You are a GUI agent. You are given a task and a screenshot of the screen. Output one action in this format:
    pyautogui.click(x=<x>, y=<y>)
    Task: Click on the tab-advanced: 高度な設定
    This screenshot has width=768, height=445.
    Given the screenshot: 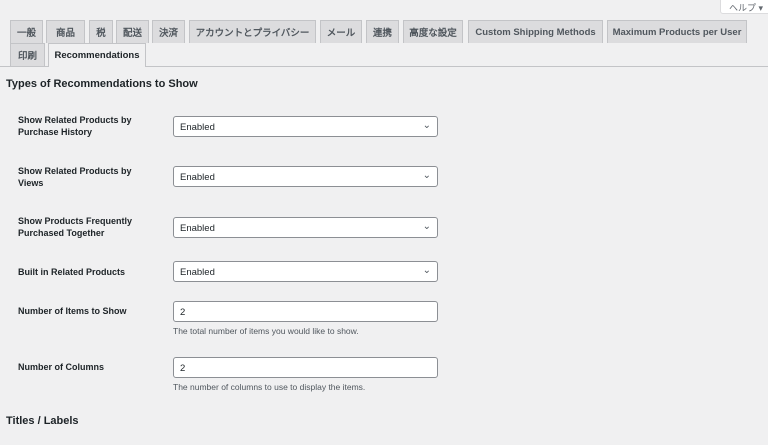 What is the action you would take?
    pyautogui.click(x=433, y=31)
    